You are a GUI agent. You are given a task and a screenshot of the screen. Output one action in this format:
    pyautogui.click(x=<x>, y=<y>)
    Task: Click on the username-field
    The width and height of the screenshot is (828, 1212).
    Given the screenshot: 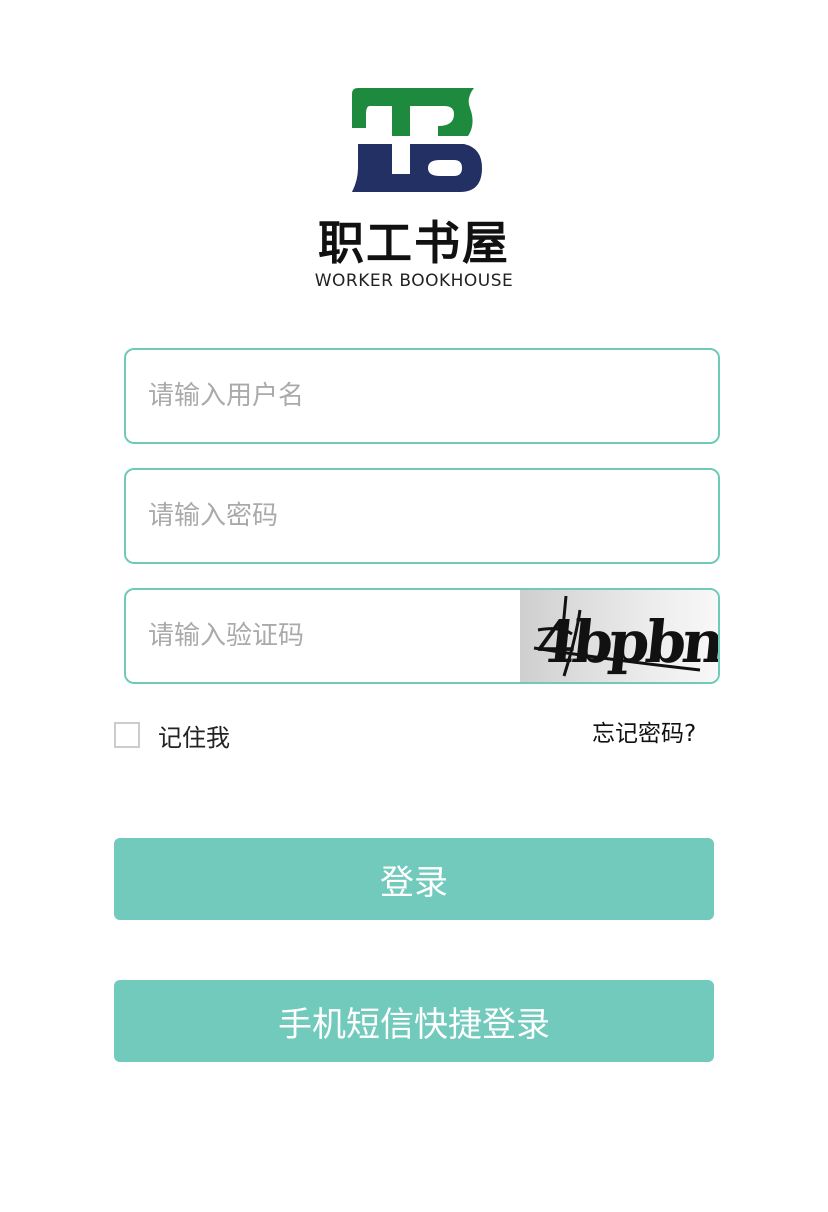 What is the action you would take?
    pyautogui.click(x=422, y=396)
    